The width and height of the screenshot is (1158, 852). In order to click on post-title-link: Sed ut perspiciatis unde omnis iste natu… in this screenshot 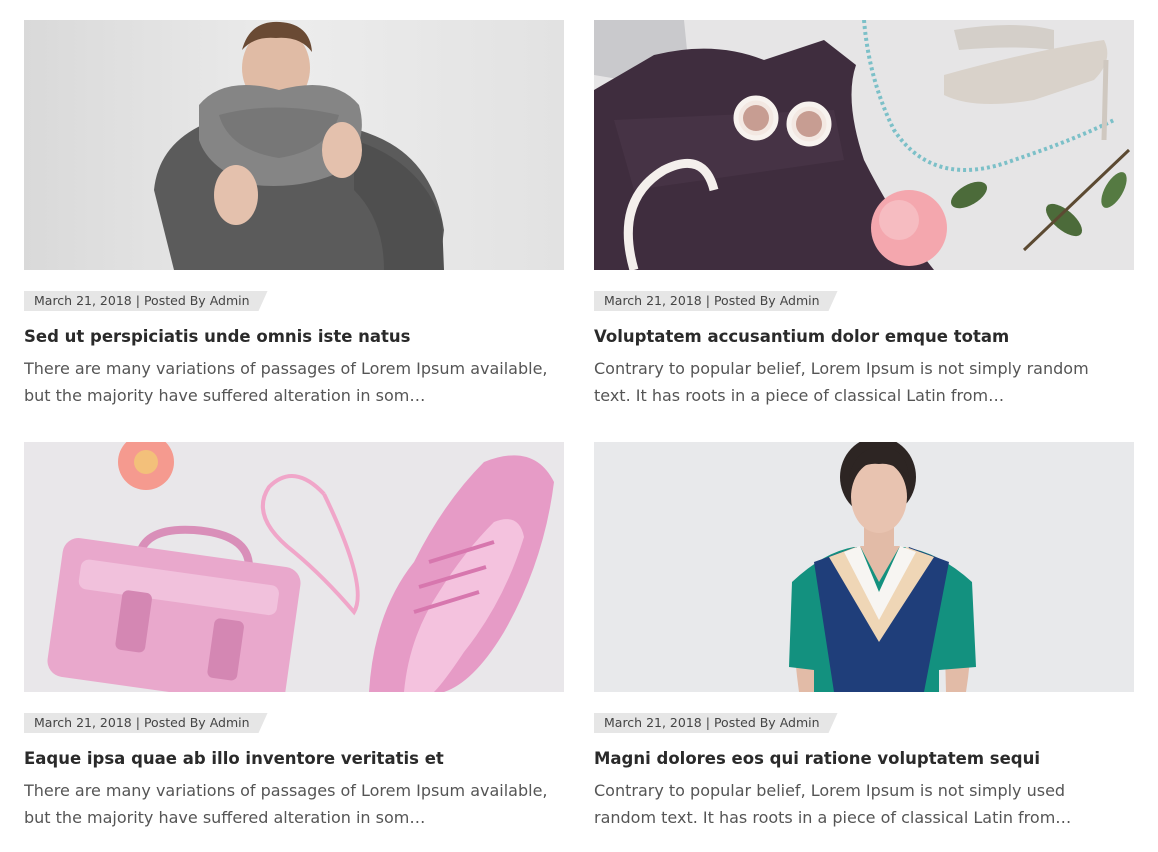, I will do `click(217, 336)`.